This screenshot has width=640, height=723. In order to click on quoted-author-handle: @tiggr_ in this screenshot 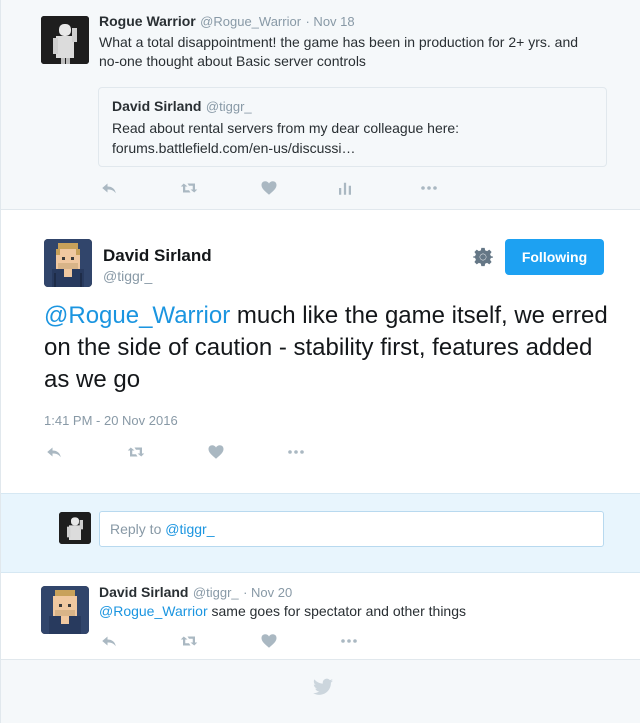, I will do `click(228, 106)`.